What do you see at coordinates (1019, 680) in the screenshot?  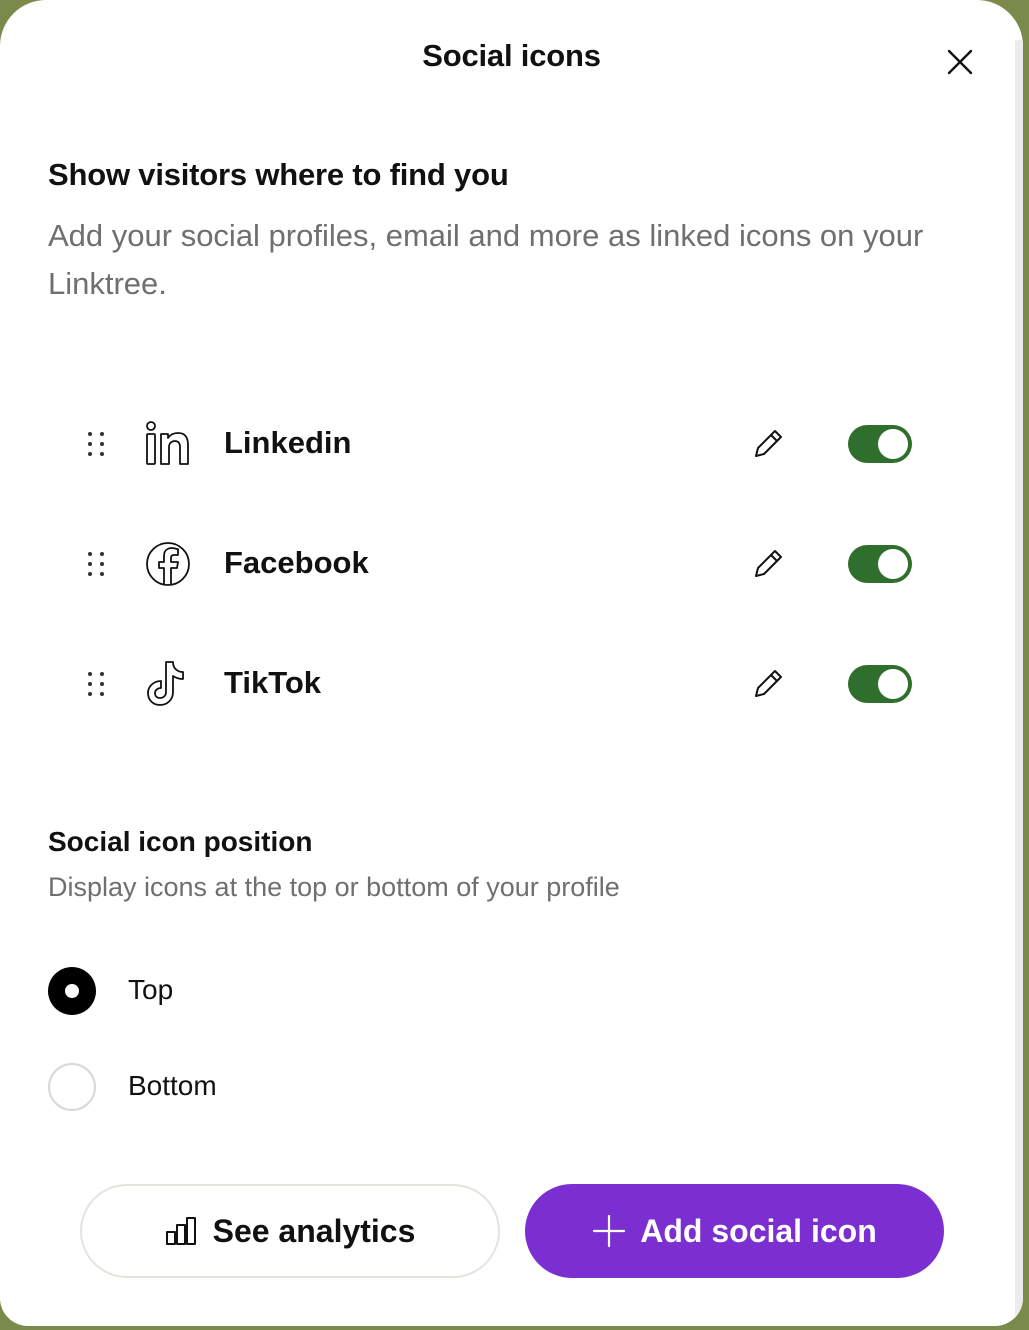 I see `scrollbar` at bounding box center [1019, 680].